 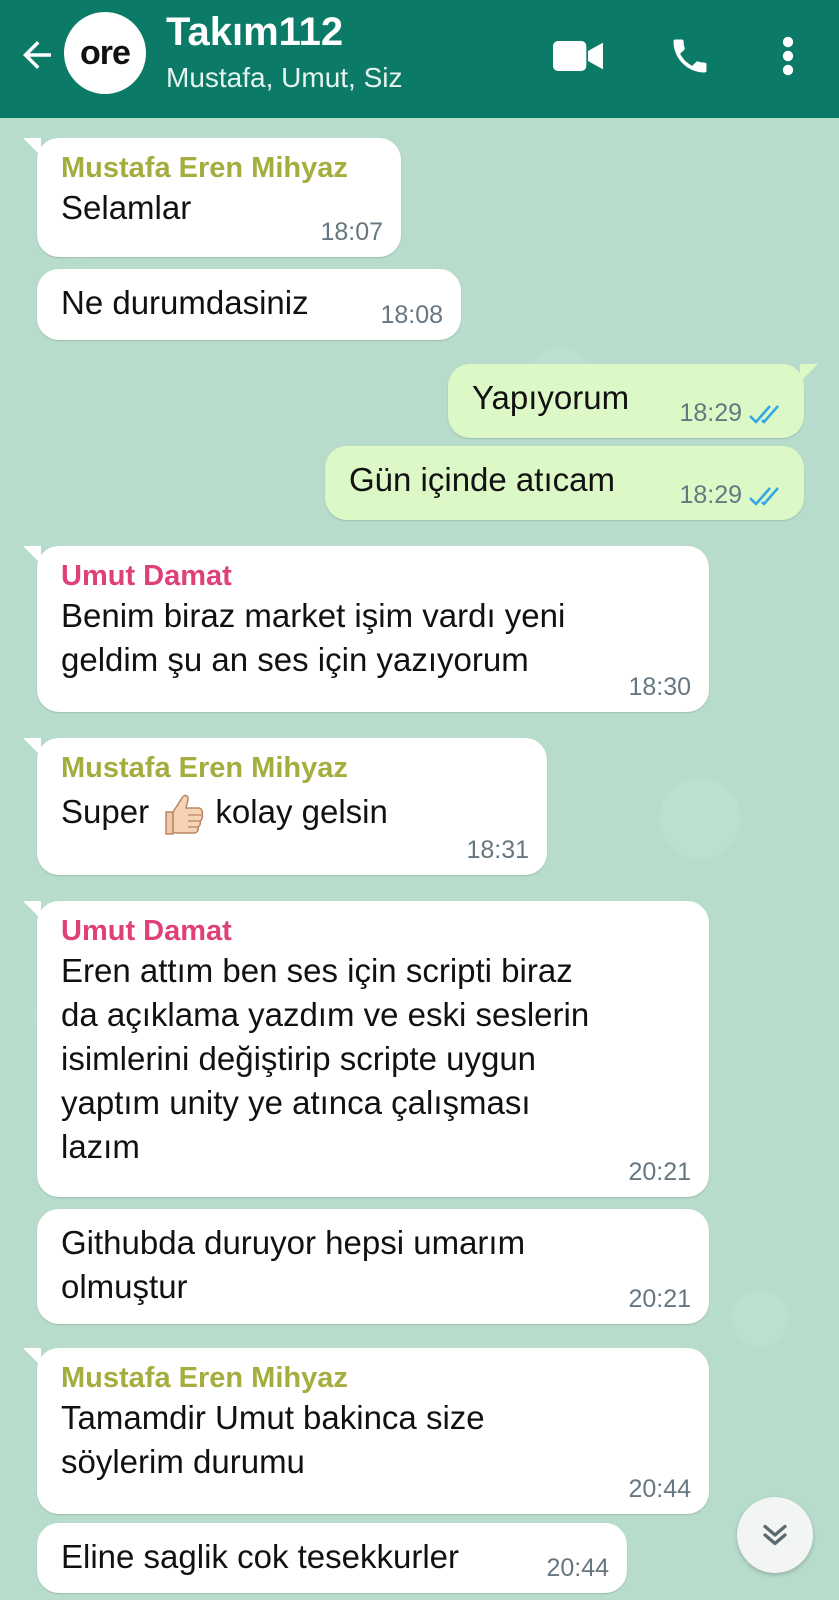 What do you see at coordinates (212, 197) in the screenshot?
I see `message-bubble: Mustafa Eren Mihyaz Selamlar 18:07` at bounding box center [212, 197].